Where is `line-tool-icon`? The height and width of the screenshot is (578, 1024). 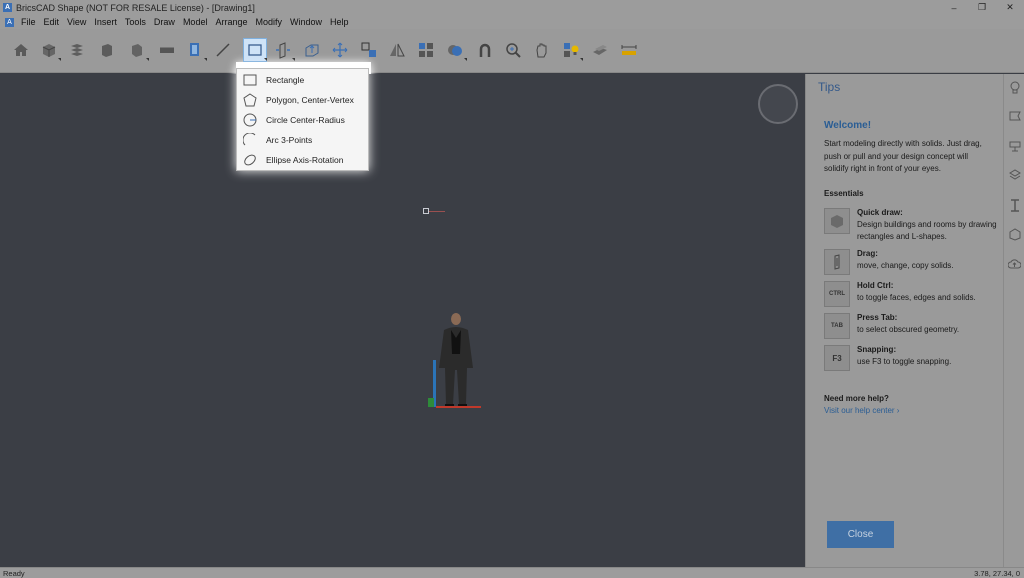 line-tool-icon is located at coordinates (223, 50).